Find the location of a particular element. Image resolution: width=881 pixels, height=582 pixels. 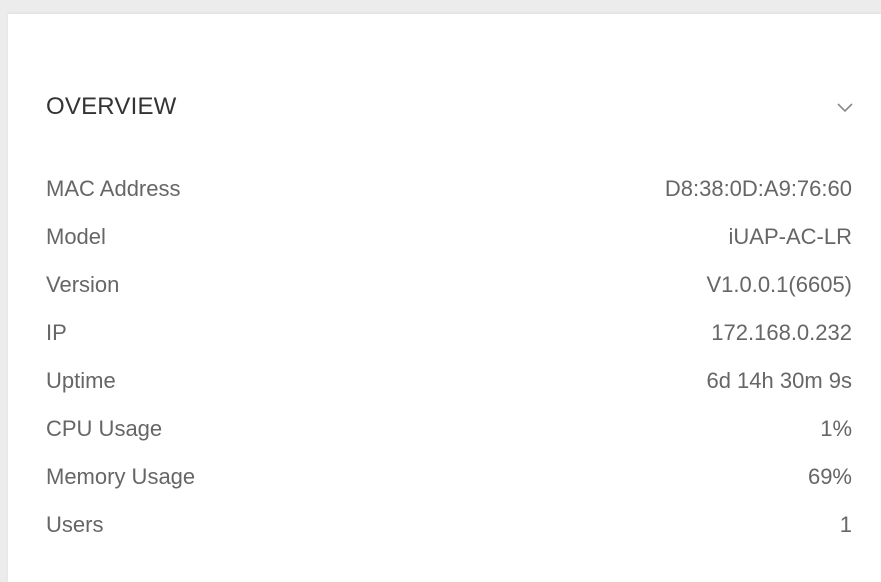

row-value: 6d 14h 30m 9s is located at coordinates (779, 380).